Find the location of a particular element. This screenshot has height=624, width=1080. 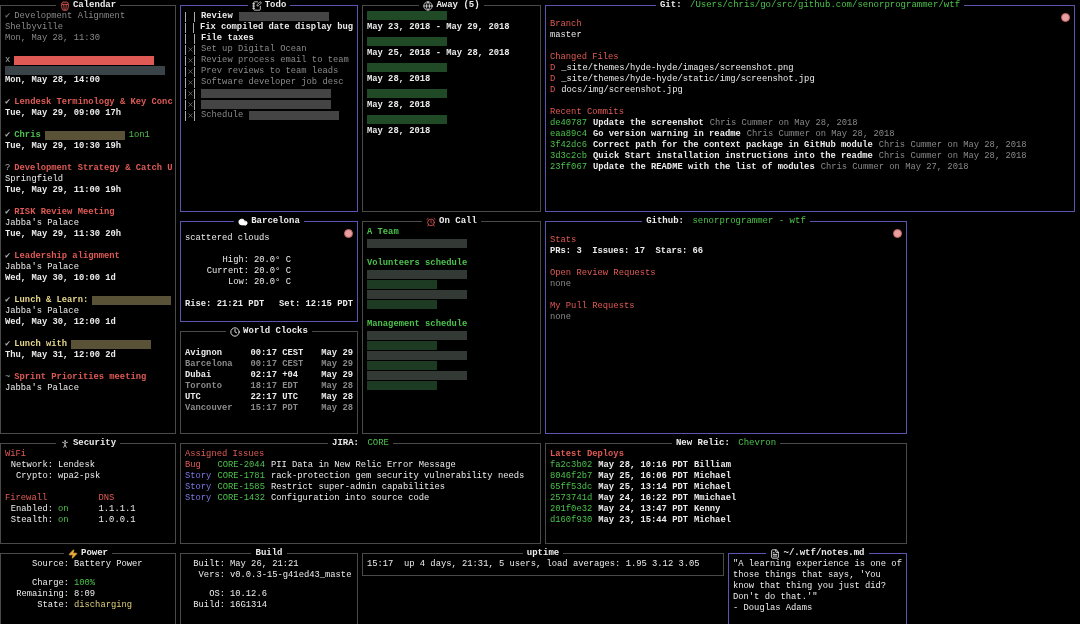

issue-summary: PII Data in New Relic Error Message is located at coordinates (363, 465).